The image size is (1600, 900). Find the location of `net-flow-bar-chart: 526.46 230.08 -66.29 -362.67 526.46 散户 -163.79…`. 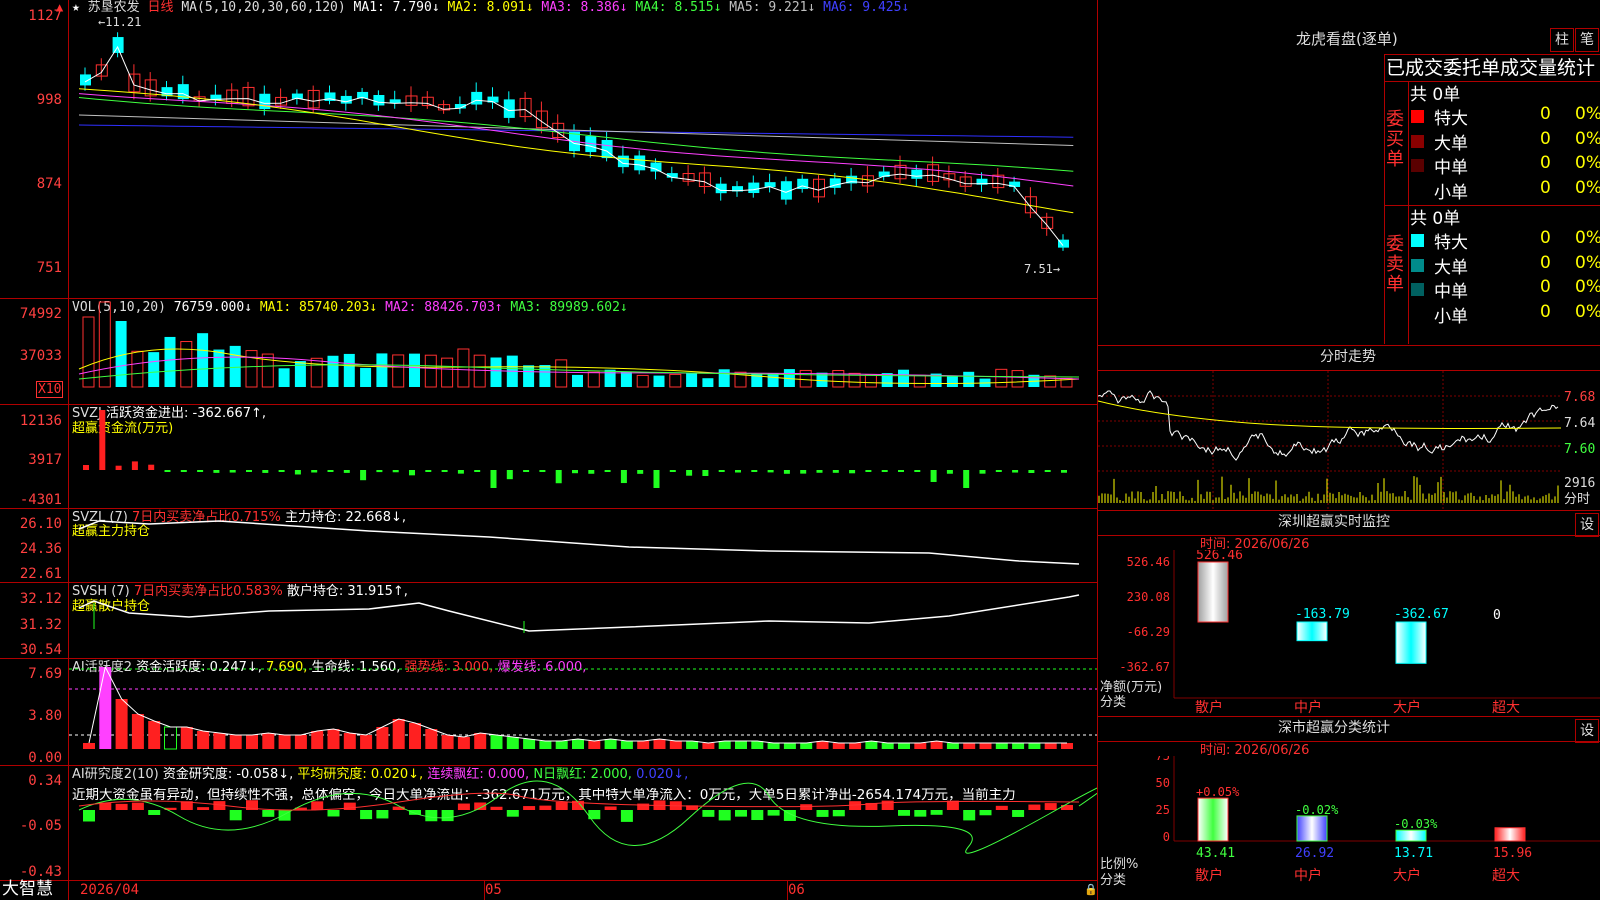

net-flow-bar-chart: 526.46 230.08 -66.29 -362.67 526.46 散户 -163.79… is located at coordinates (1349, 632).